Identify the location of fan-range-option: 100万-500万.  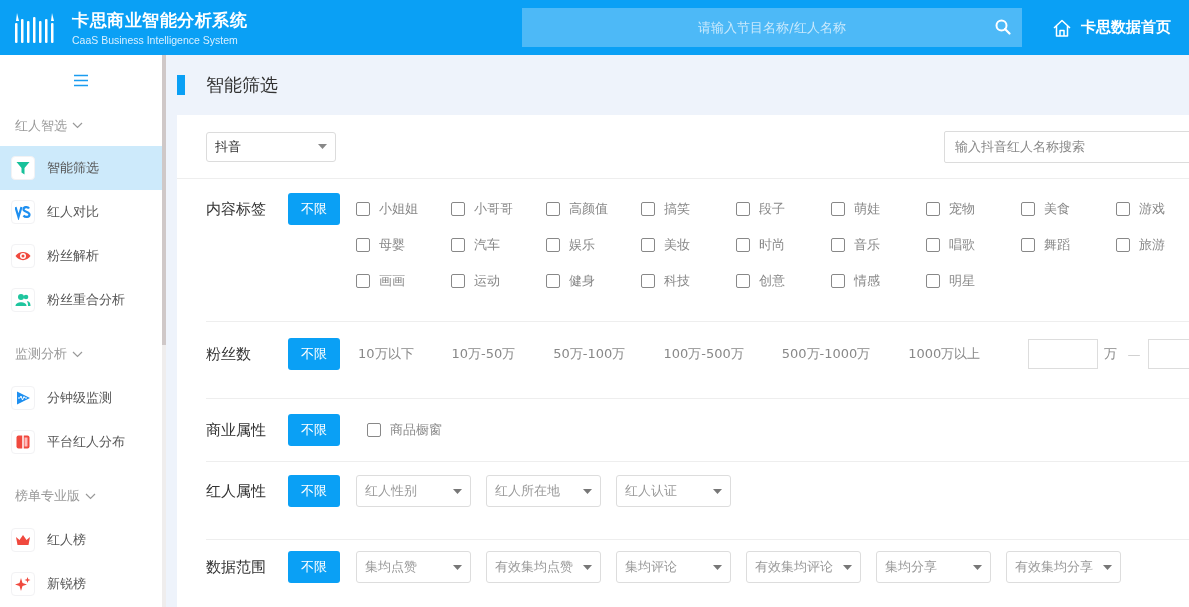
(703, 354).